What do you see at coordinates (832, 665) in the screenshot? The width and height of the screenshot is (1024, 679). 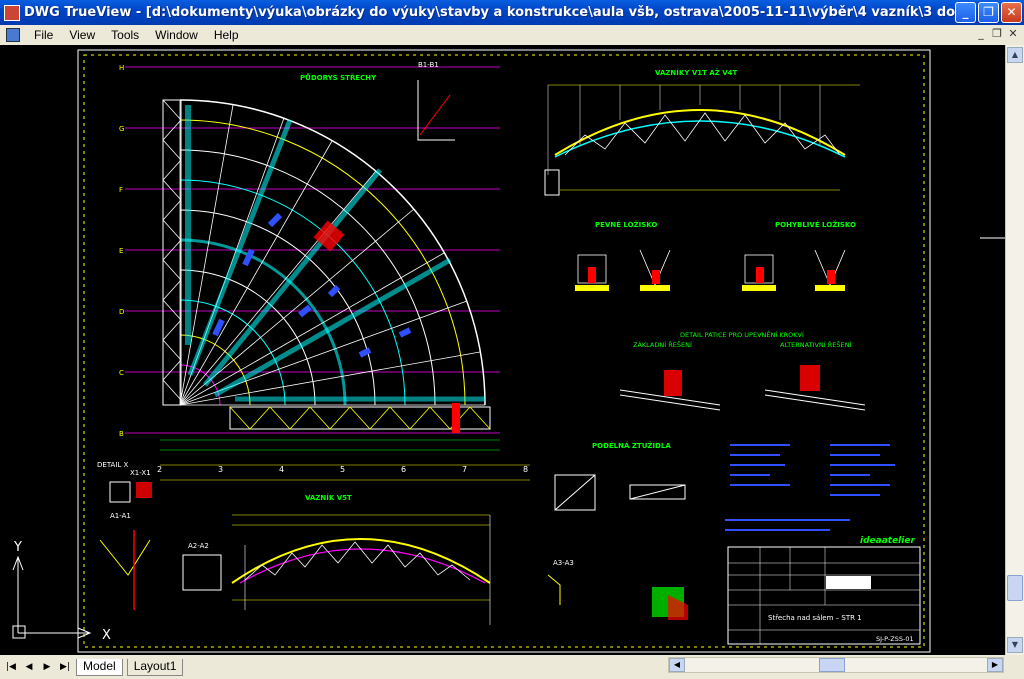 I see `horizontal-scroll-thumb` at bounding box center [832, 665].